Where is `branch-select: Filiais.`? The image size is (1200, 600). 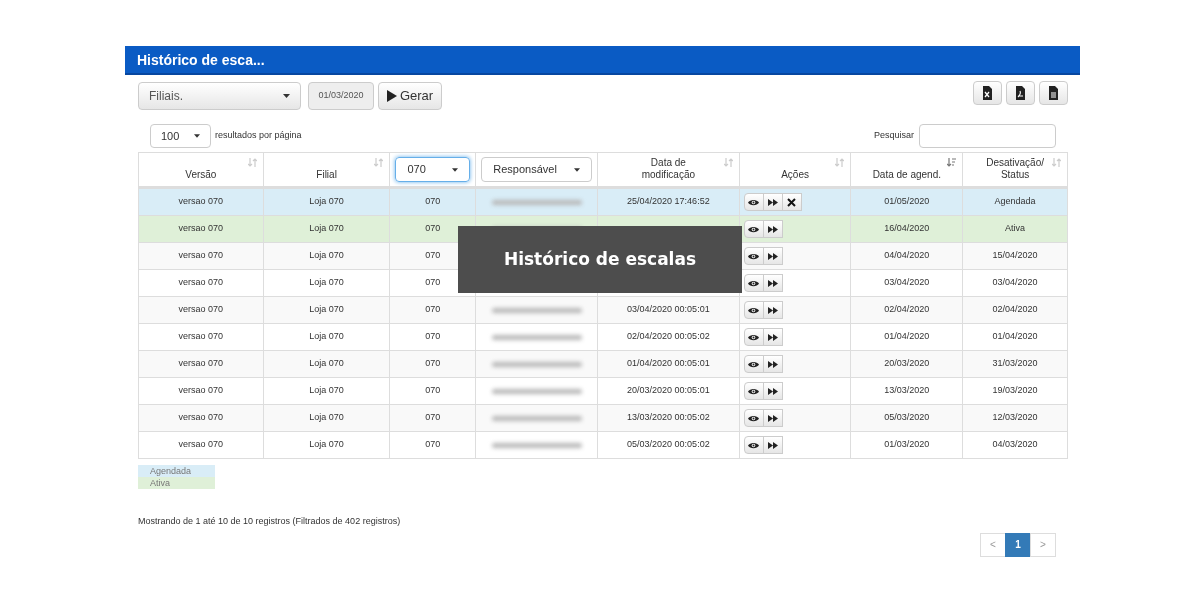 branch-select: Filiais. is located at coordinates (219, 96).